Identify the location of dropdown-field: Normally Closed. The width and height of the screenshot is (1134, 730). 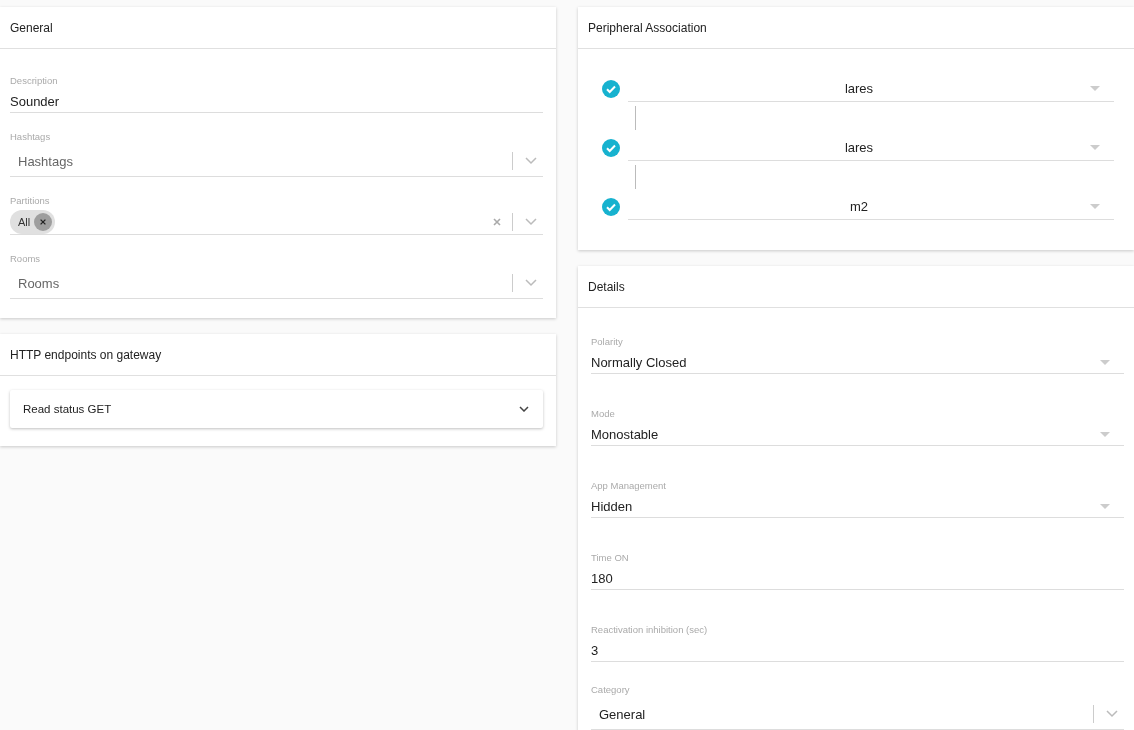
(857, 362).